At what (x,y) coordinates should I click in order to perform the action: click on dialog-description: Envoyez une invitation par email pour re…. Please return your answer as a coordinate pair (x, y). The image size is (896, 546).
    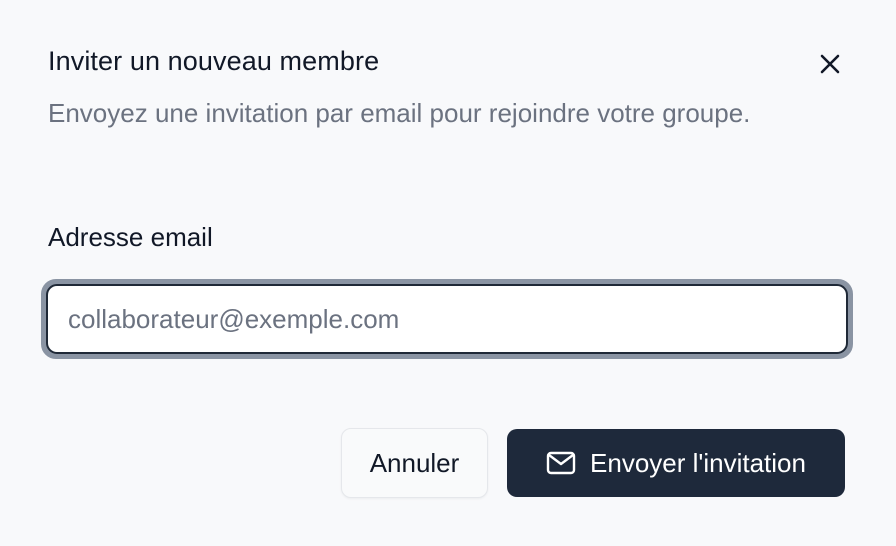
    Looking at the image, I should click on (399, 113).